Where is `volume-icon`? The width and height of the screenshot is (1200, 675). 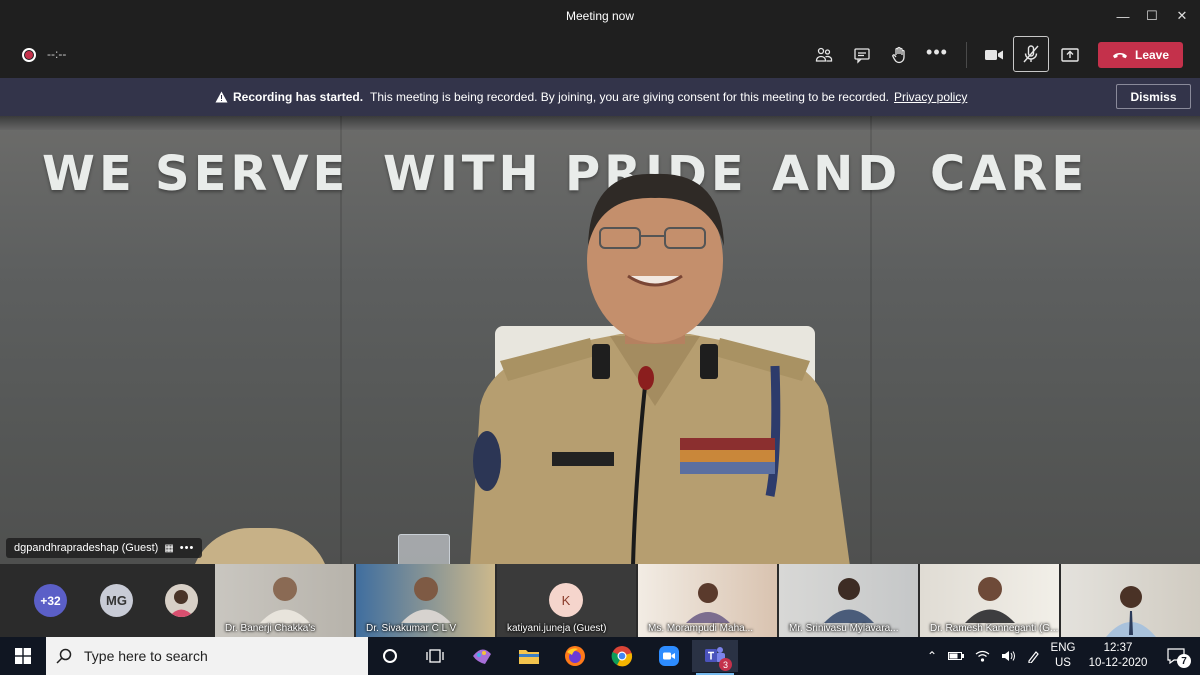 volume-icon is located at coordinates (1008, 656).